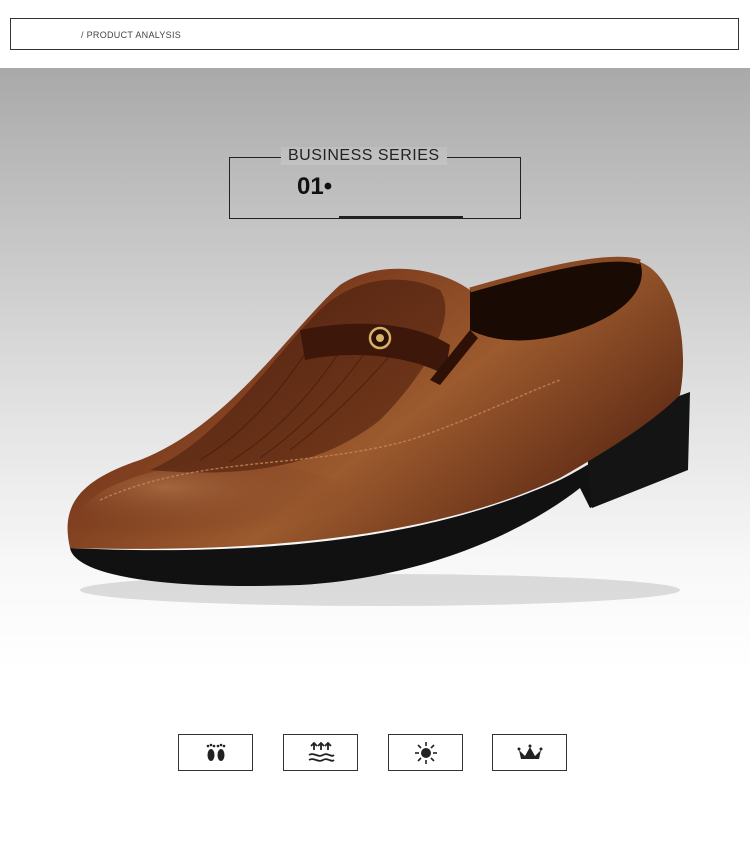  I want to click on feature-breathable, so click(320, 752).